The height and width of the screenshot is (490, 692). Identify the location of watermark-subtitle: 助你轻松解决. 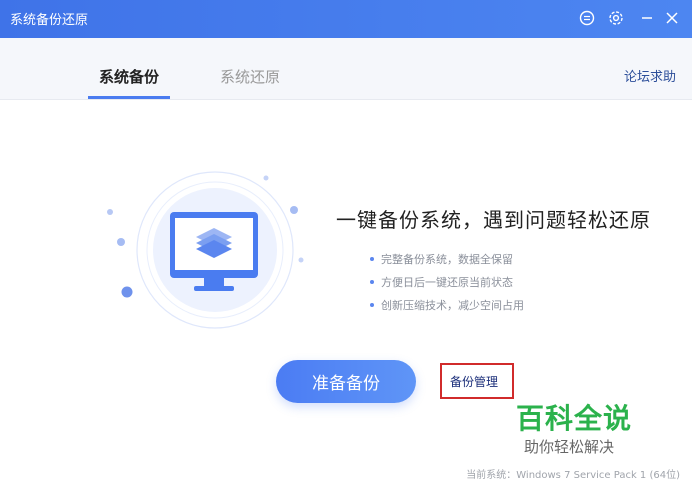
(569, 447).